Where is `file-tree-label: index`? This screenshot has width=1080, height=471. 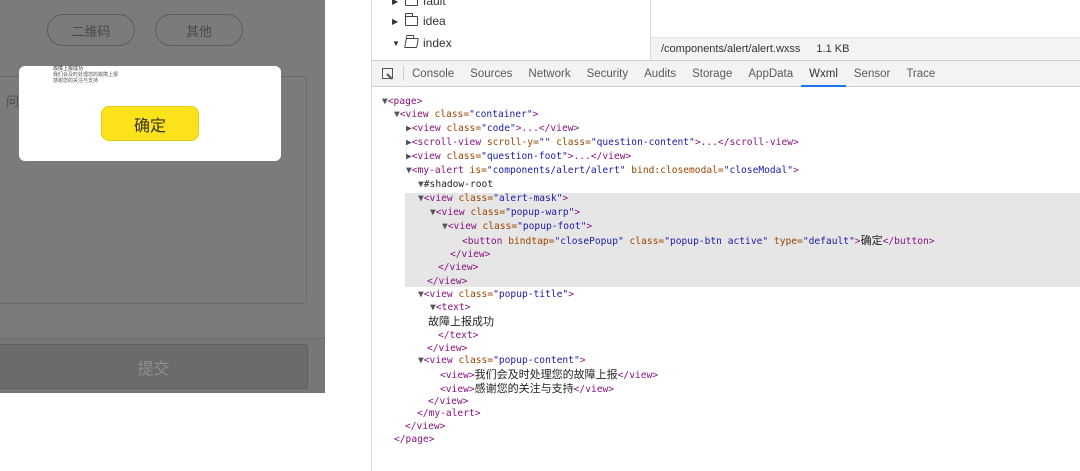 file-tree-label: index is located at coordinates (437, 43).